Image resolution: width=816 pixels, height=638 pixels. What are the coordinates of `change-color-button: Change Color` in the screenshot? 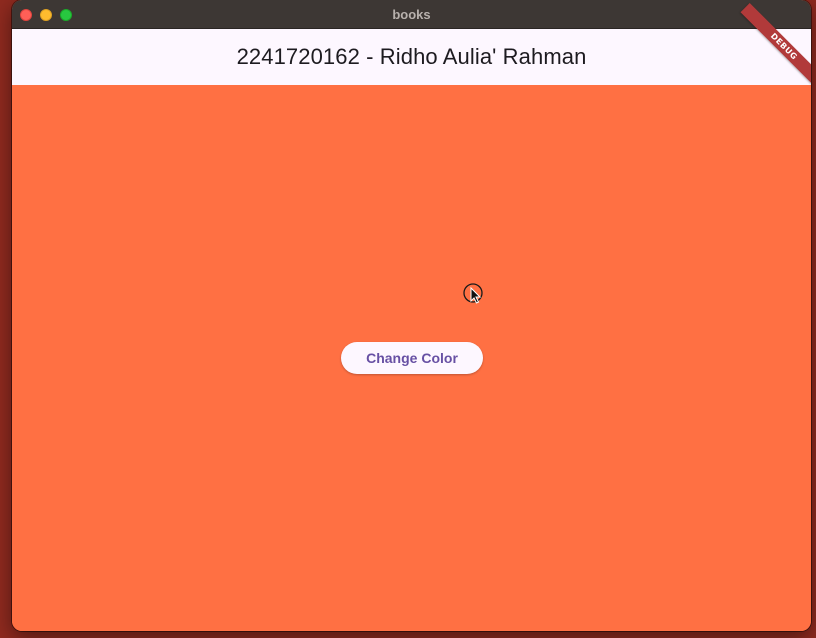 It's located at (412, 358).